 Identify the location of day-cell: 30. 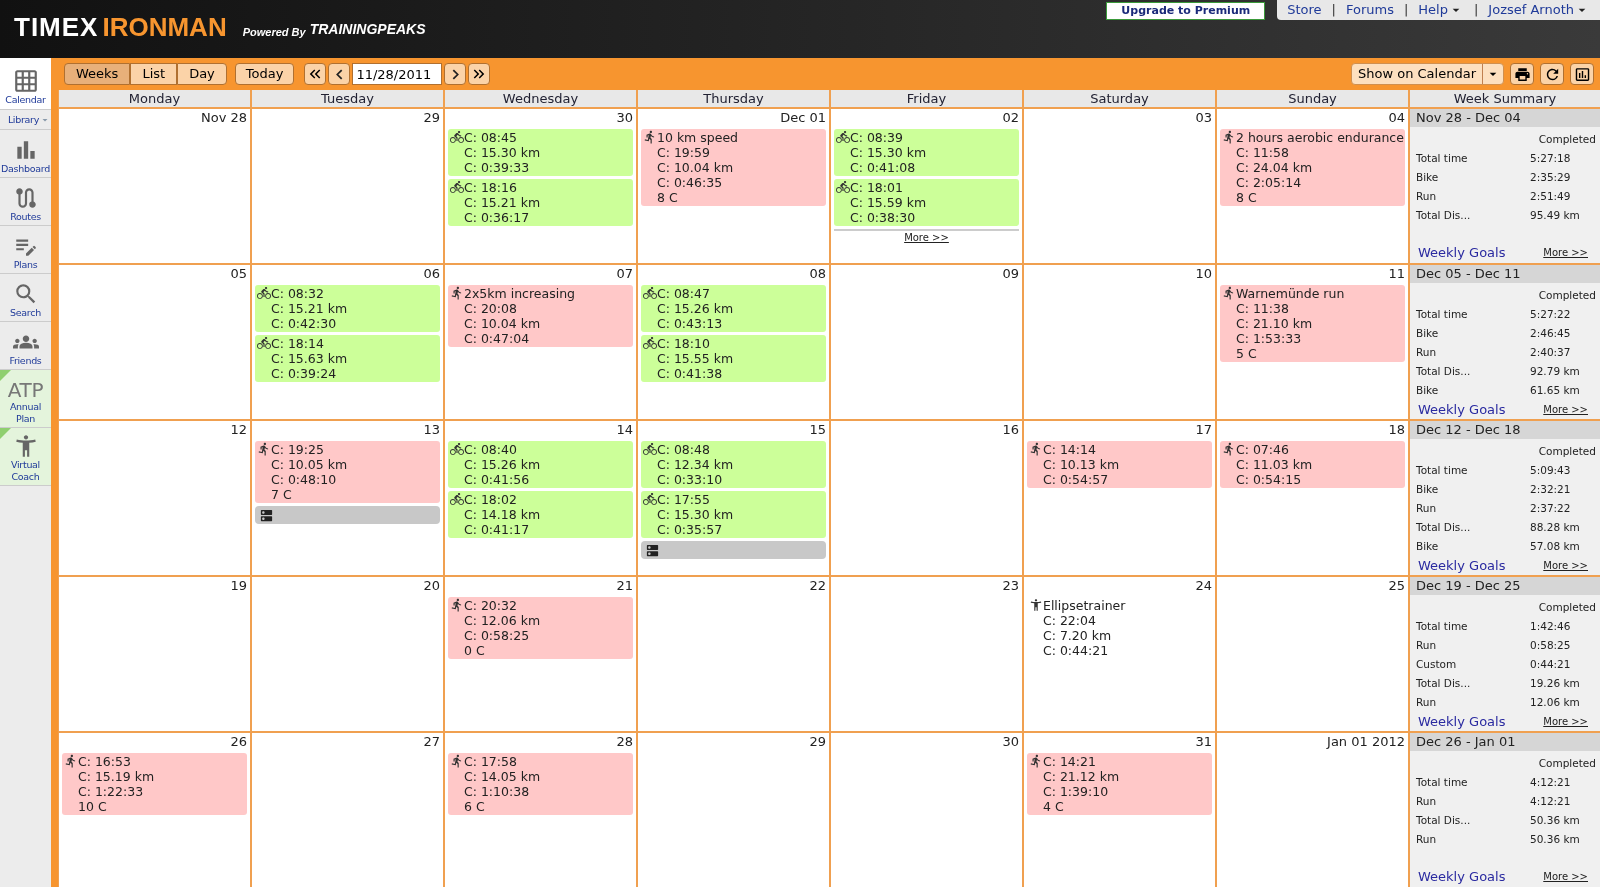
(926, 810).